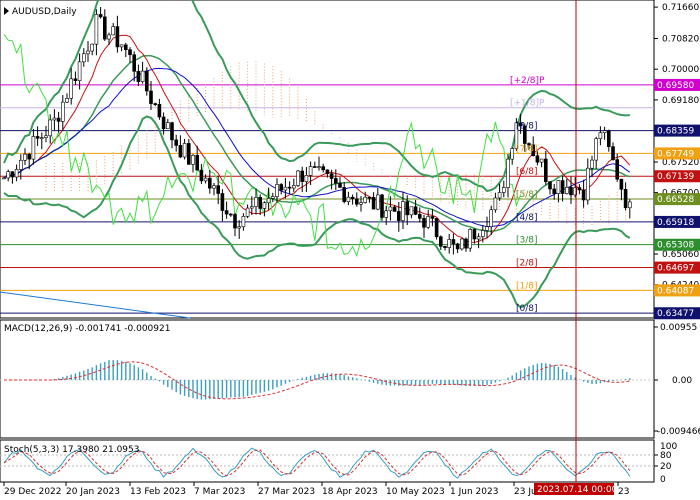 Image resolution: width=700 pixels, height=500 pixels. What do you see at coordinates (666, 456) in the screenshot?
I see `stoch-tick-80: 80` at bounding box center [666, 456].